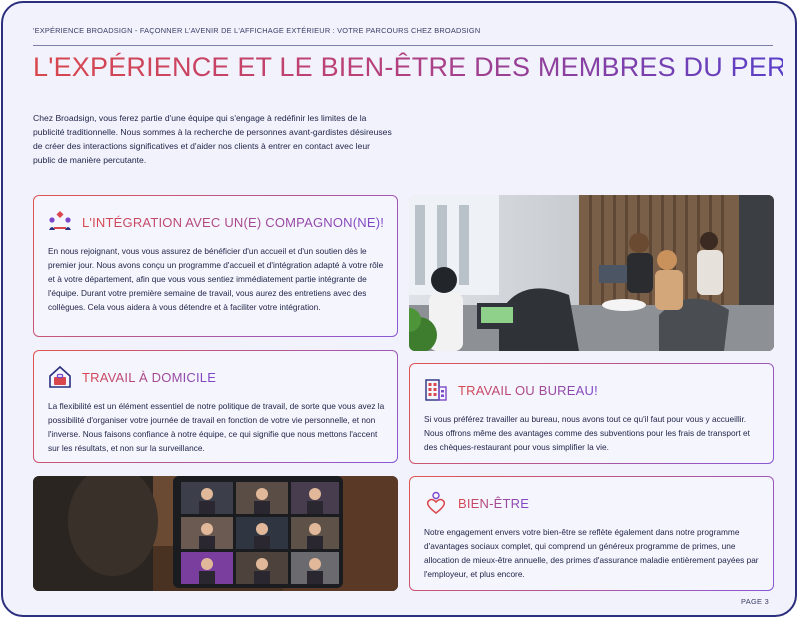  I want to click on bienetre-card-header: BIEN-ÊTRE, so click(476, 503).